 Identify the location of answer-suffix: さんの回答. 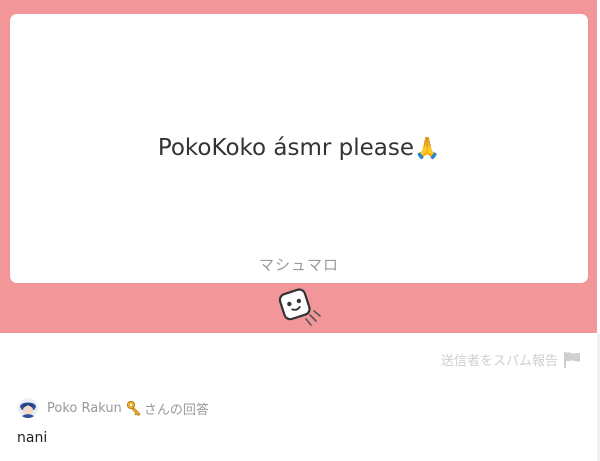
(176, 410).